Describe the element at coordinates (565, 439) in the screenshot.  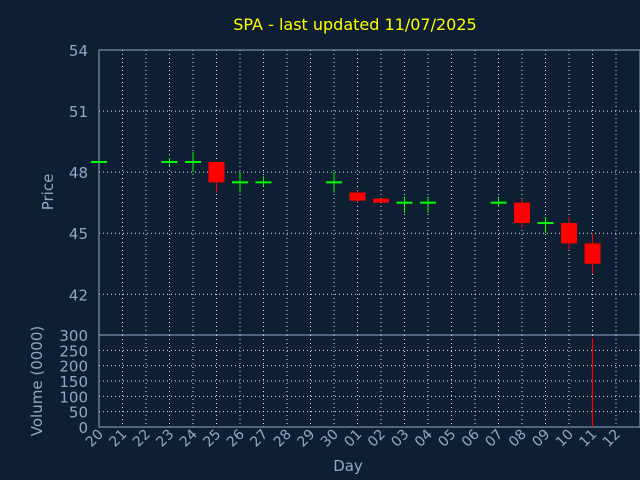
I see `x-tick-label: 10` at that location.